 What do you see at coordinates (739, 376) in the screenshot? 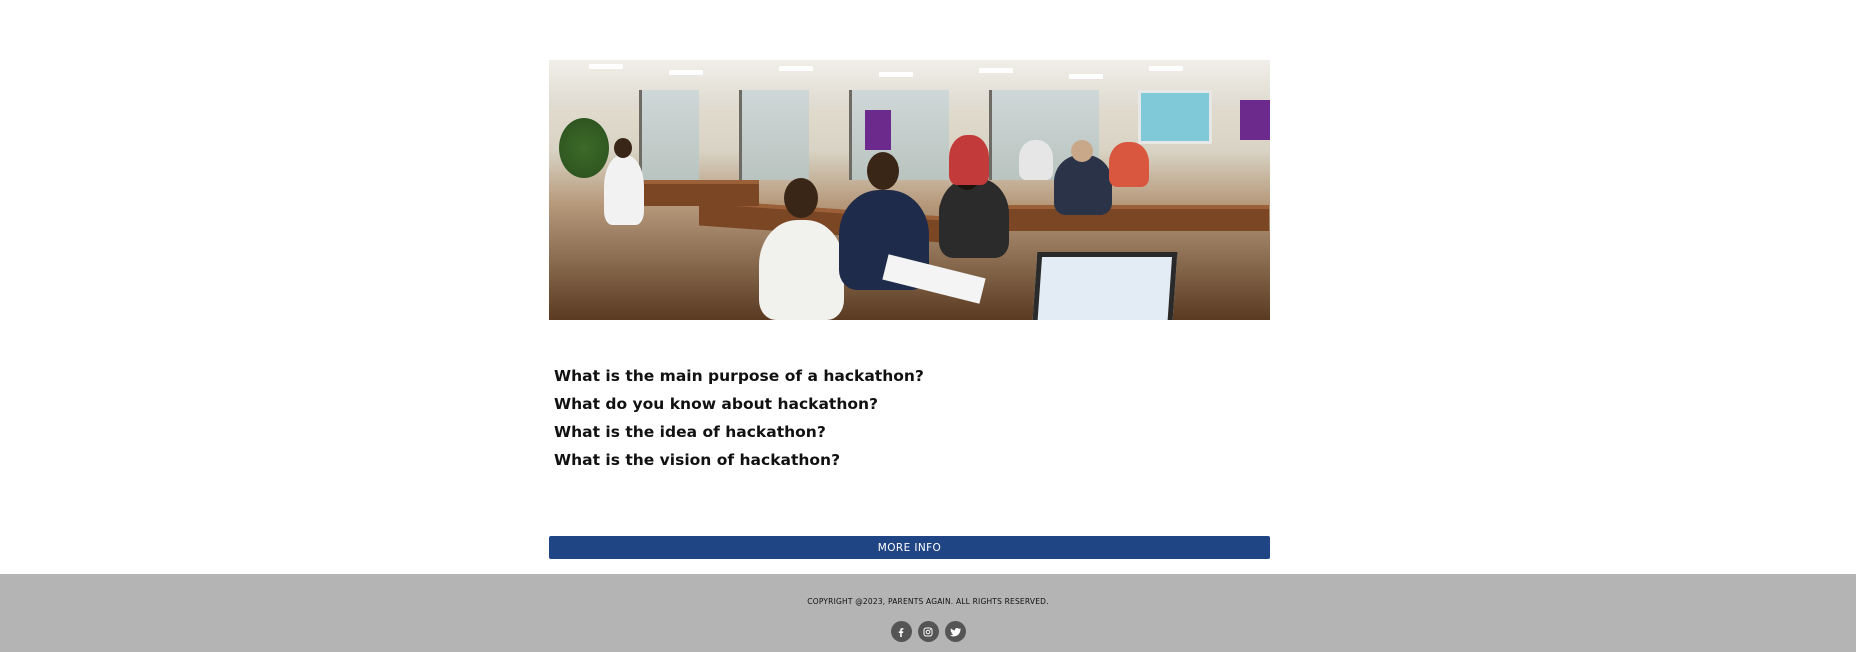
I see `question-item: What is the main purpose of a hackathon?` at bounding box center [739, 376].